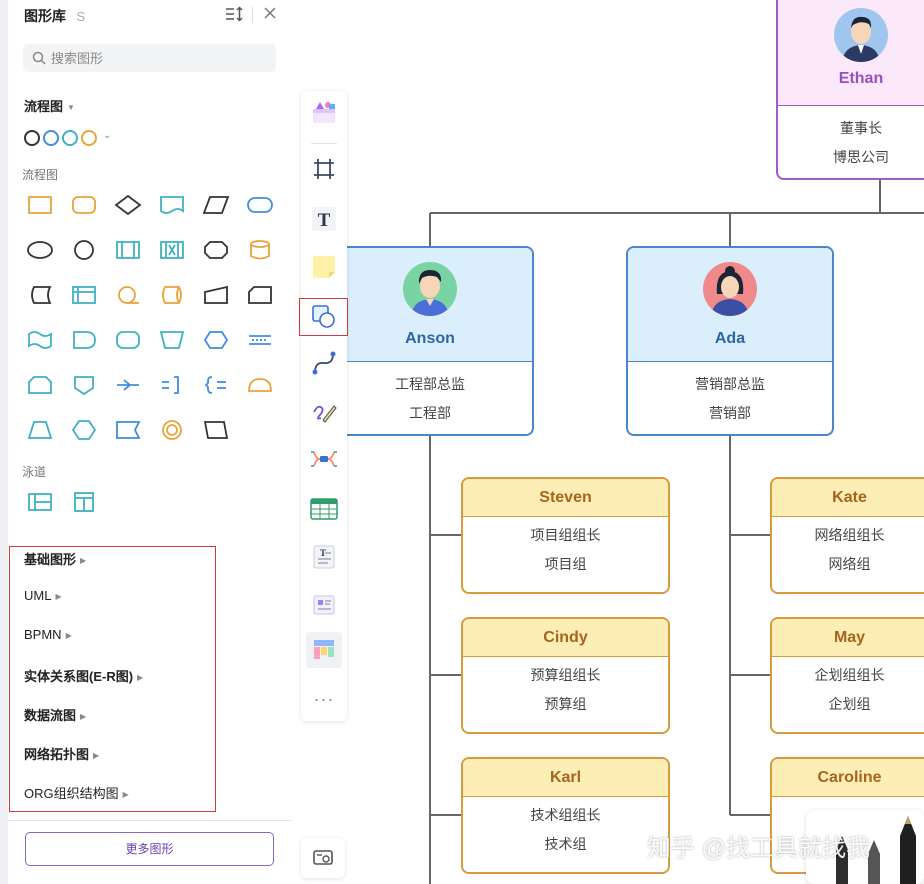  I want to click on shape-step, so click(128, 430).